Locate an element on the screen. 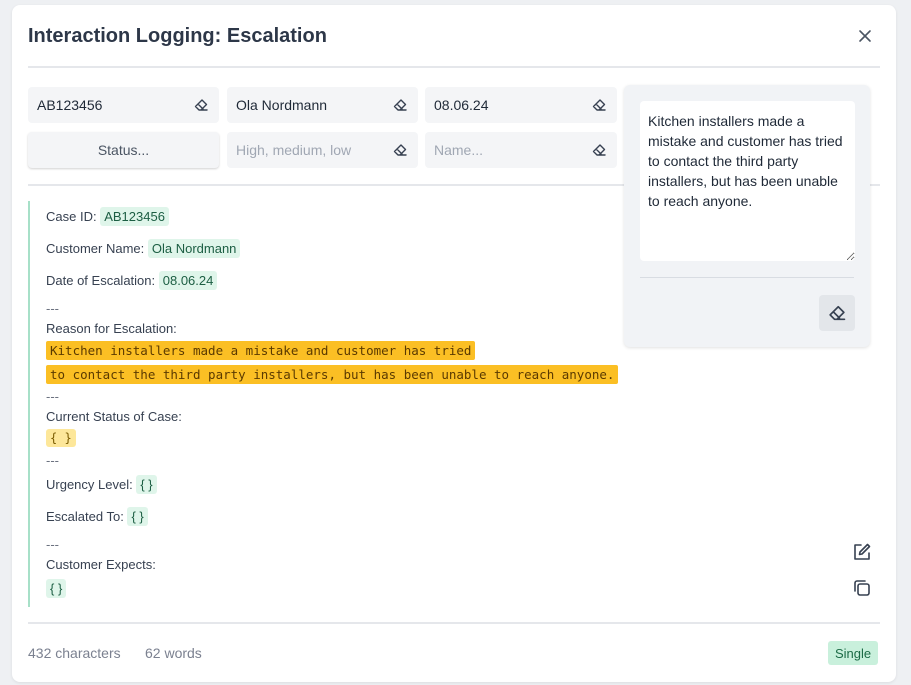  copy-icon is located at coordinates (862, 588).